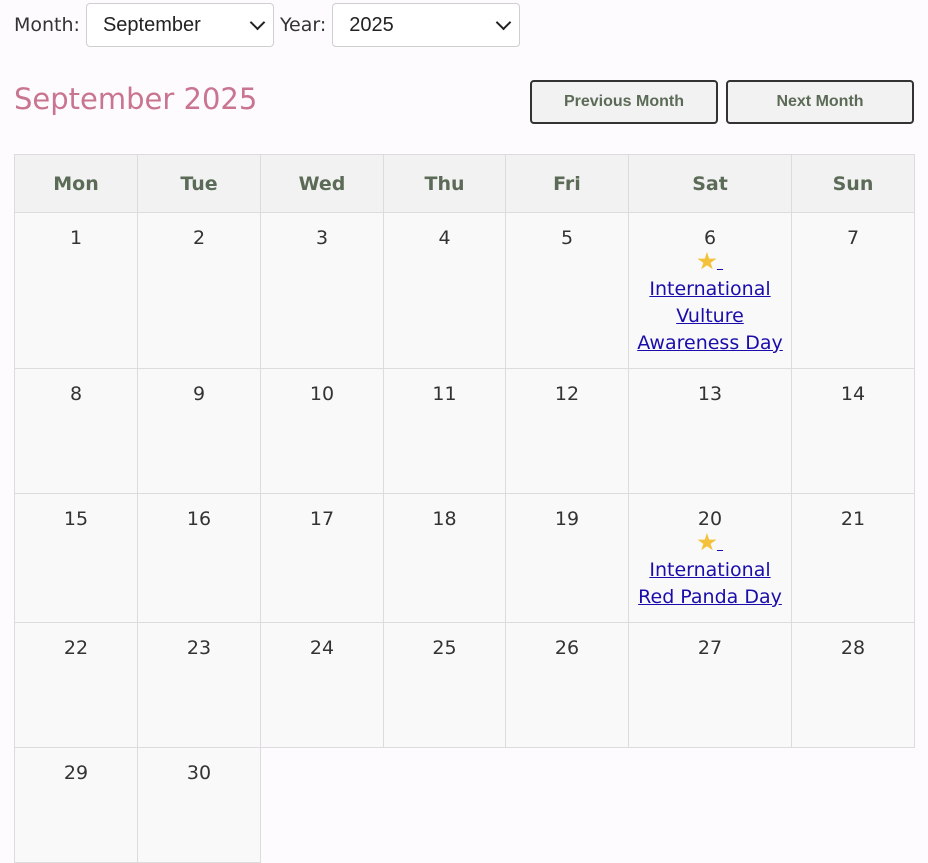 The image size is (928, 863). What do you see at coordinates (322, 431) in the screenshot?
I see `day-cell: 10` at bounding box center [322, 431].